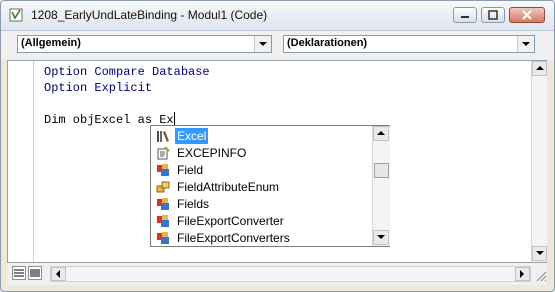 Image resolution: width=555 pixels, height=292 pixels. I want to click on full-module-view-button, so click(35, 273).